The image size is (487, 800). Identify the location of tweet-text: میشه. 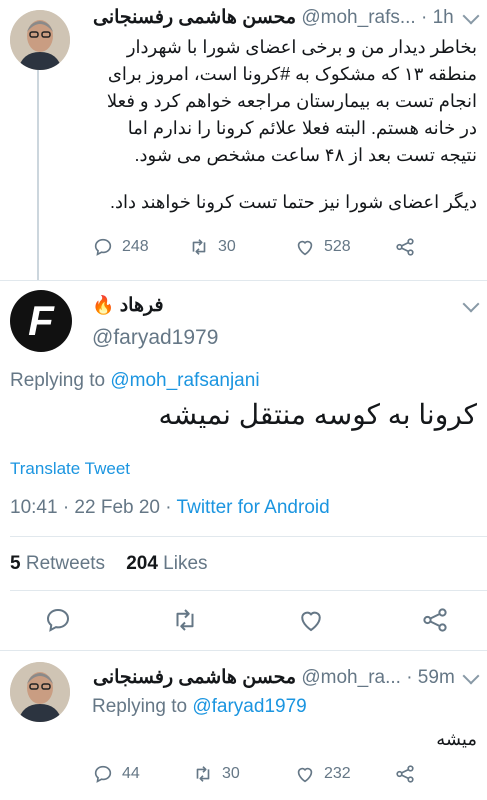
(456, 739).